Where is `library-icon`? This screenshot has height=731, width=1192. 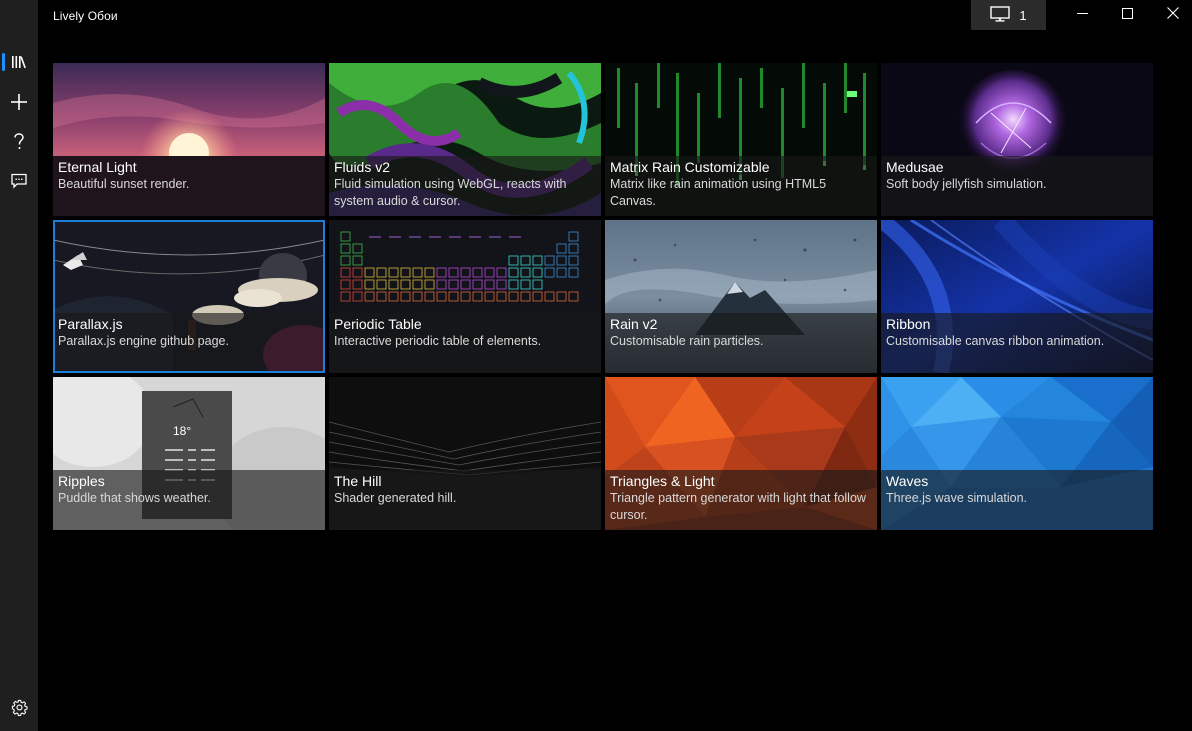 library-icon is located at coordinates (19, 62).